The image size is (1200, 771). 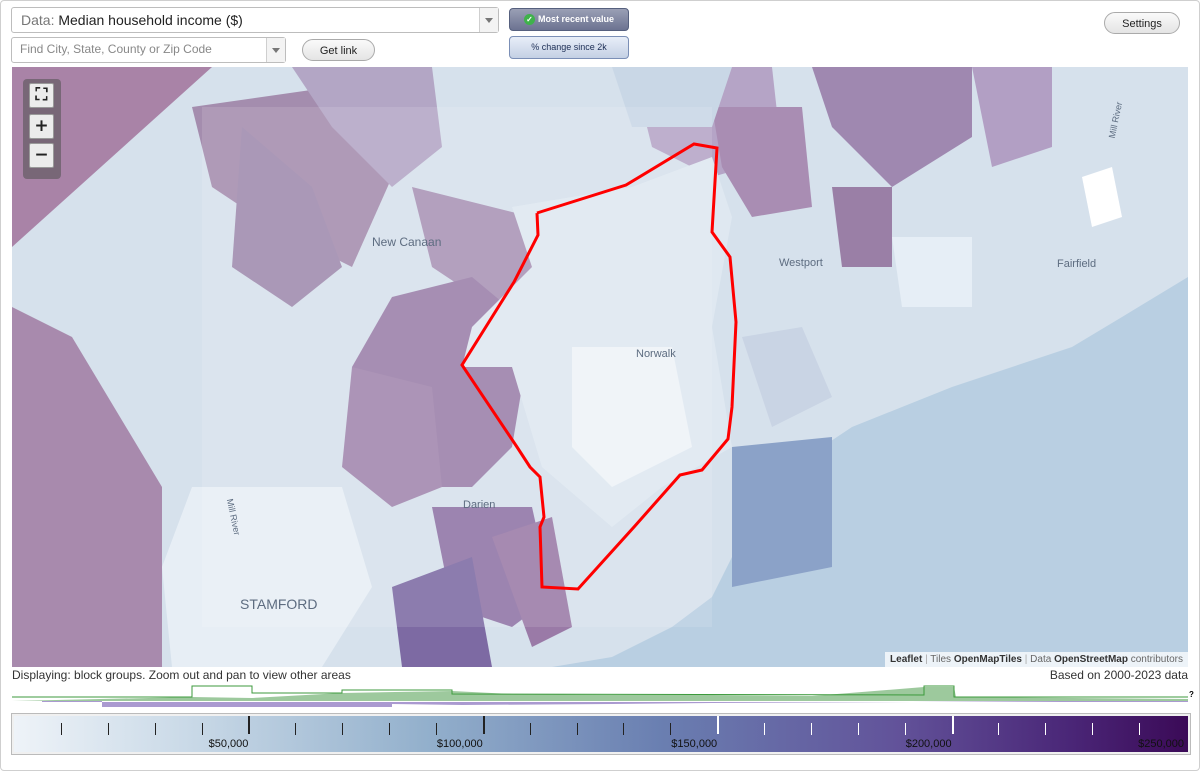 I want to click on place-label: Westport, so click(x=801, y=263).